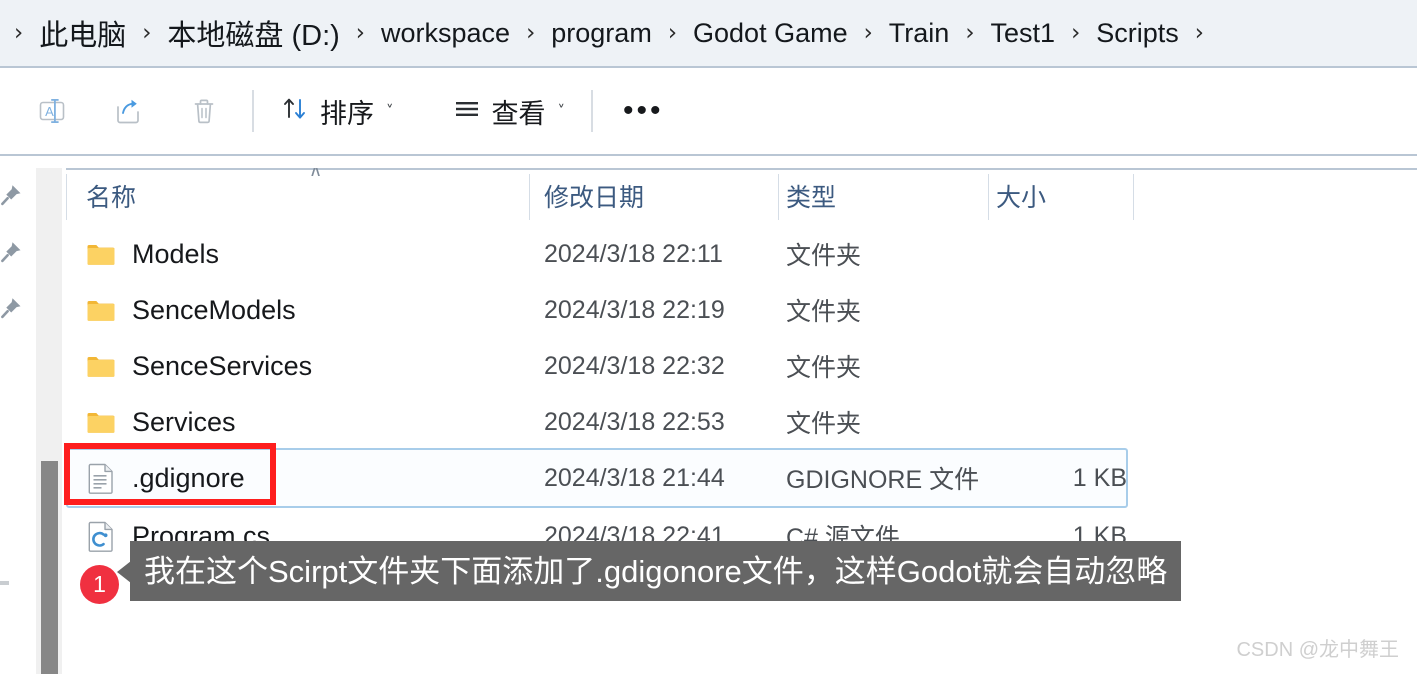  Describe the element at coordinates (4, 583) in the screenshot. I see `nav-pane-divider` at that location.